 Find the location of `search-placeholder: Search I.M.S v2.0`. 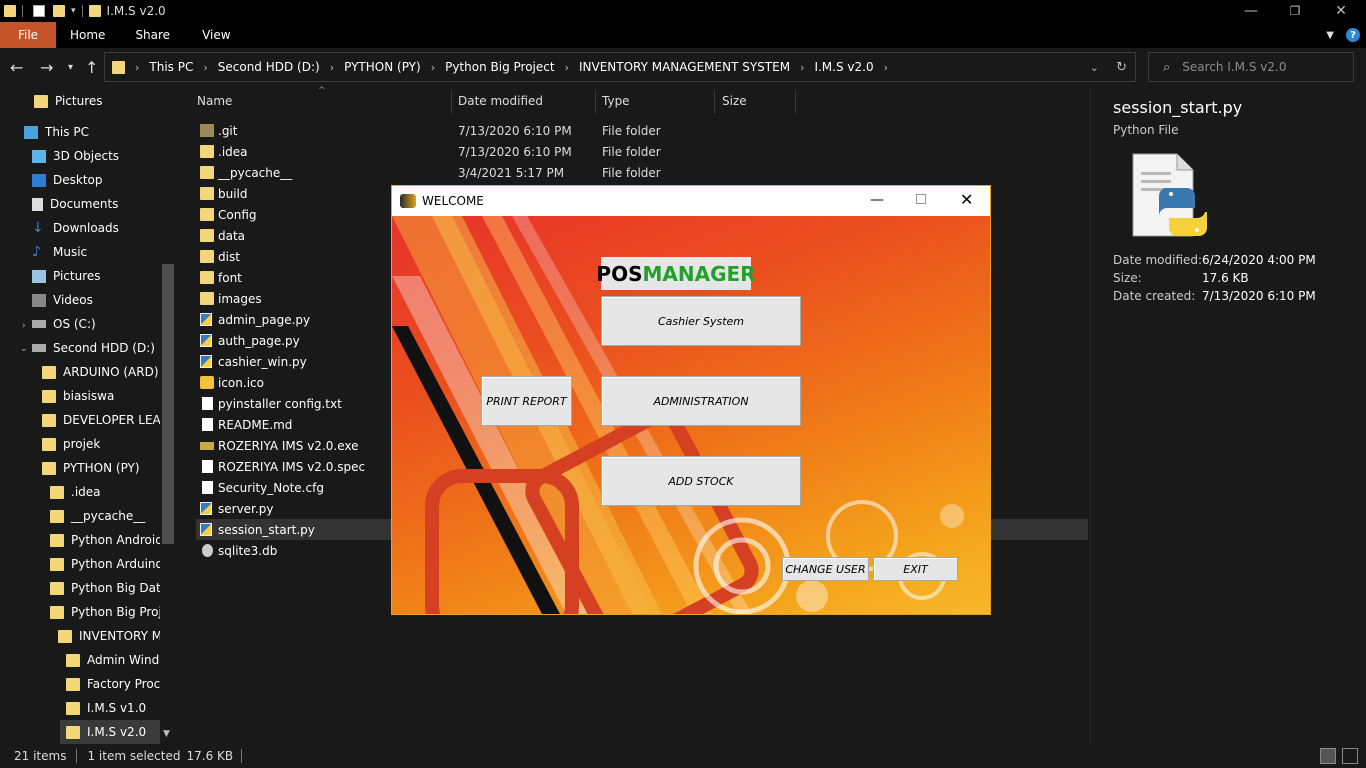

search-placeholder: Search I.M.S v2.0 is located at coordinates (1234, 67).